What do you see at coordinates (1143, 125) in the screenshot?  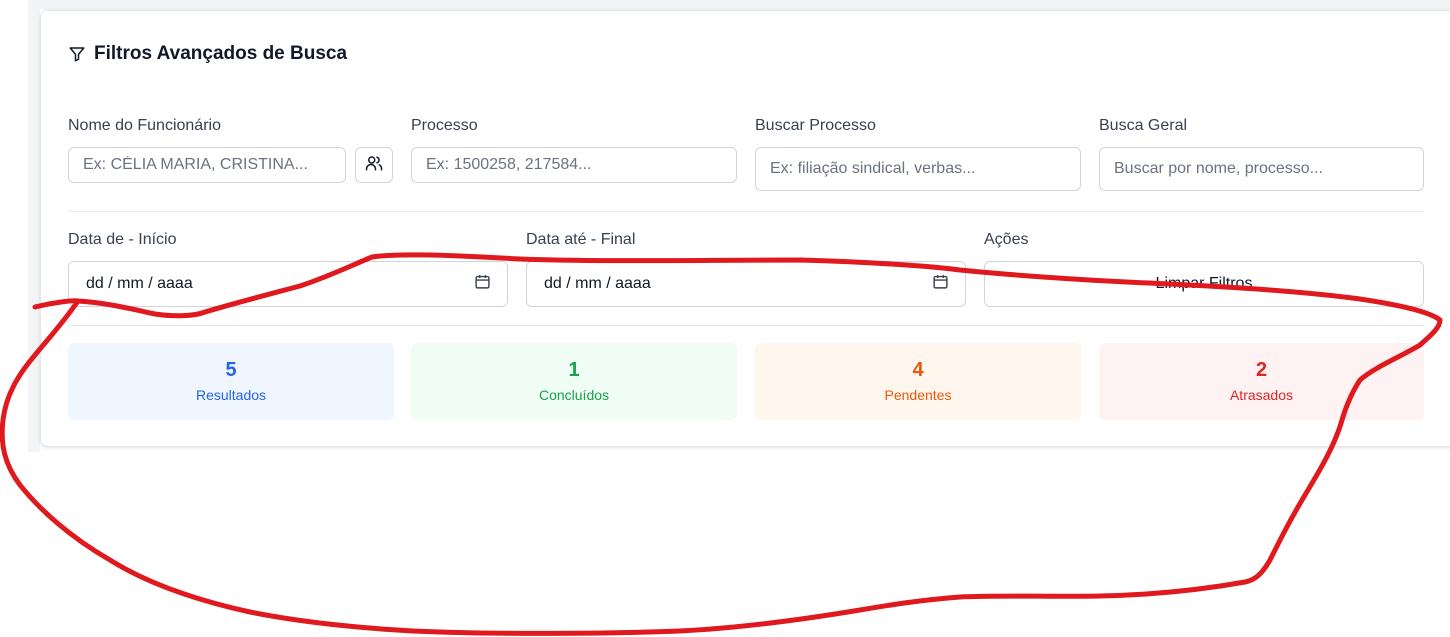 I see `general-search-label: Busca Geral` at bounding box center [1143, 125].